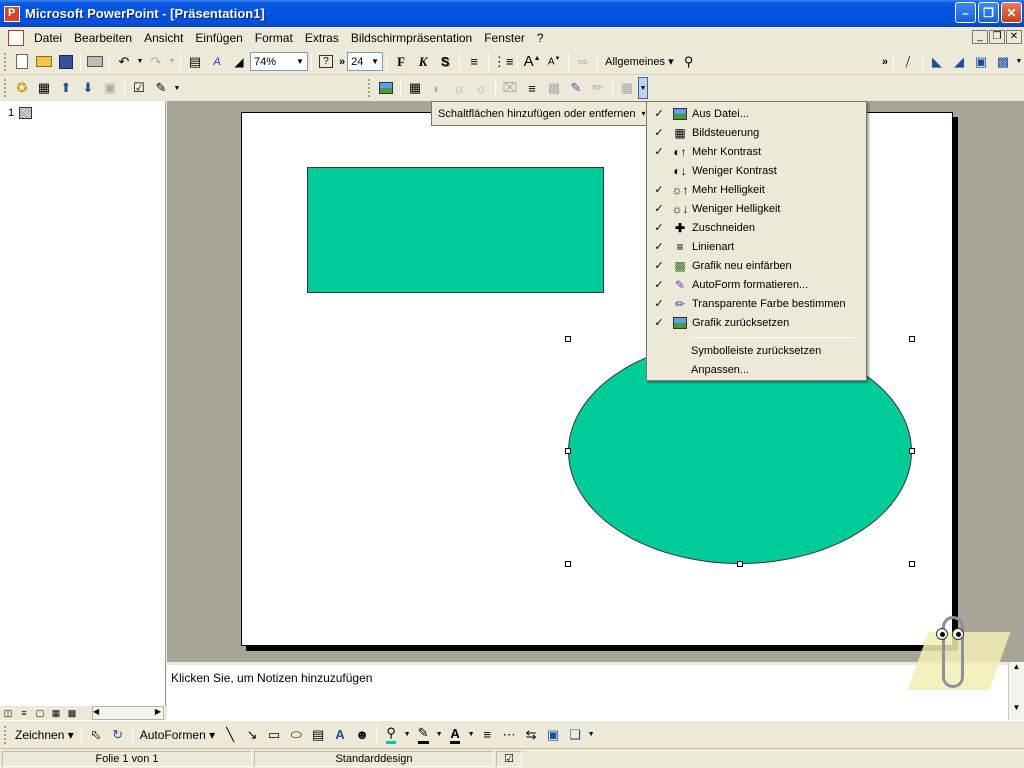 This screenshot has height=768, width=1024. Describe the element at coordinates (503, 62) in the screenshot. I see `bullets-button: ⋮≡` at that location.